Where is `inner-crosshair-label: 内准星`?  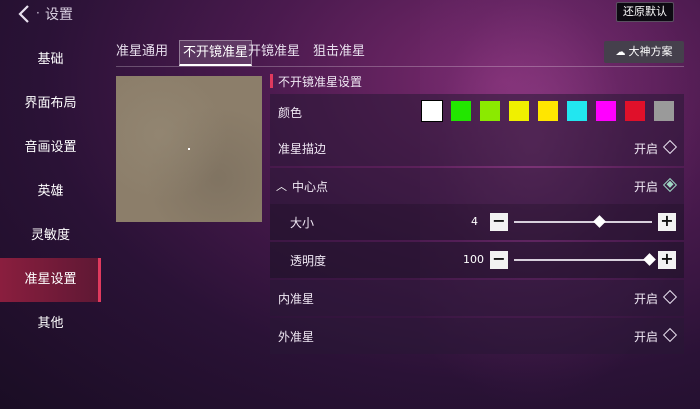
inner-crosshair-label: 内准星 is located at coordinates (296, 299).